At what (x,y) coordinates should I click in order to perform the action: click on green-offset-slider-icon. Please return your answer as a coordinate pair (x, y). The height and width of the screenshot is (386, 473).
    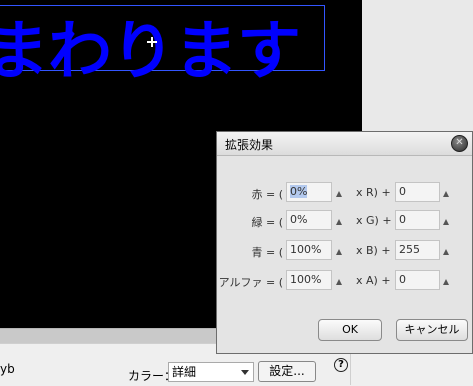
    Looking at the image, I should click on (446, 222).